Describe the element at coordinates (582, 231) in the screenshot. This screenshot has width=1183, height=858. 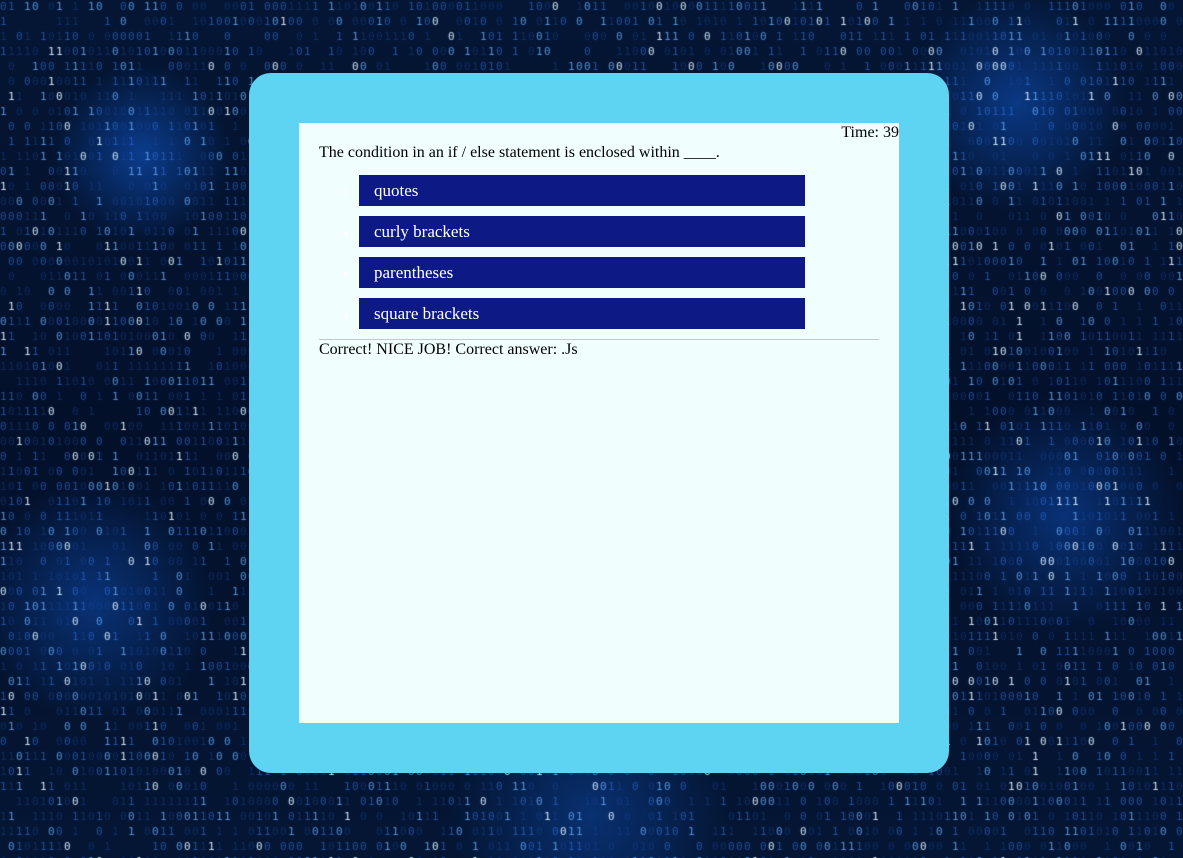
I see `choice-button-curly-brackets: curly brackets` at that location.